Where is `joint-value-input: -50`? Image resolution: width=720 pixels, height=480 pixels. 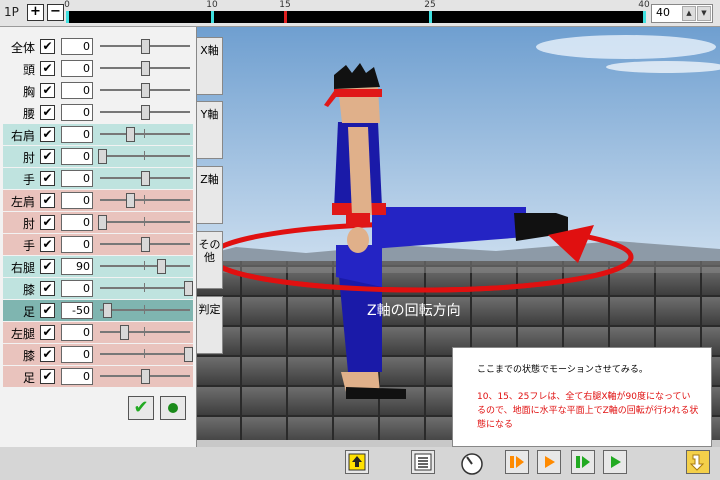 joint-value-input: -50 is located at coordinates (77, 310).